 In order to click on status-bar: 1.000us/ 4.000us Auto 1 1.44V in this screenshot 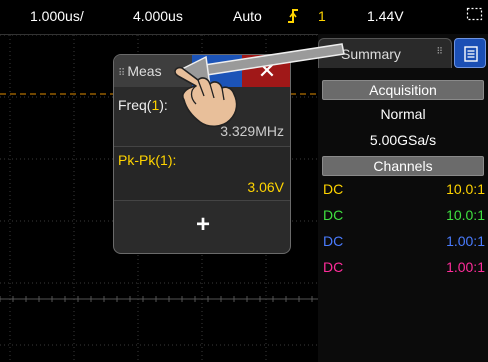, I will do `click(244, 17)`.